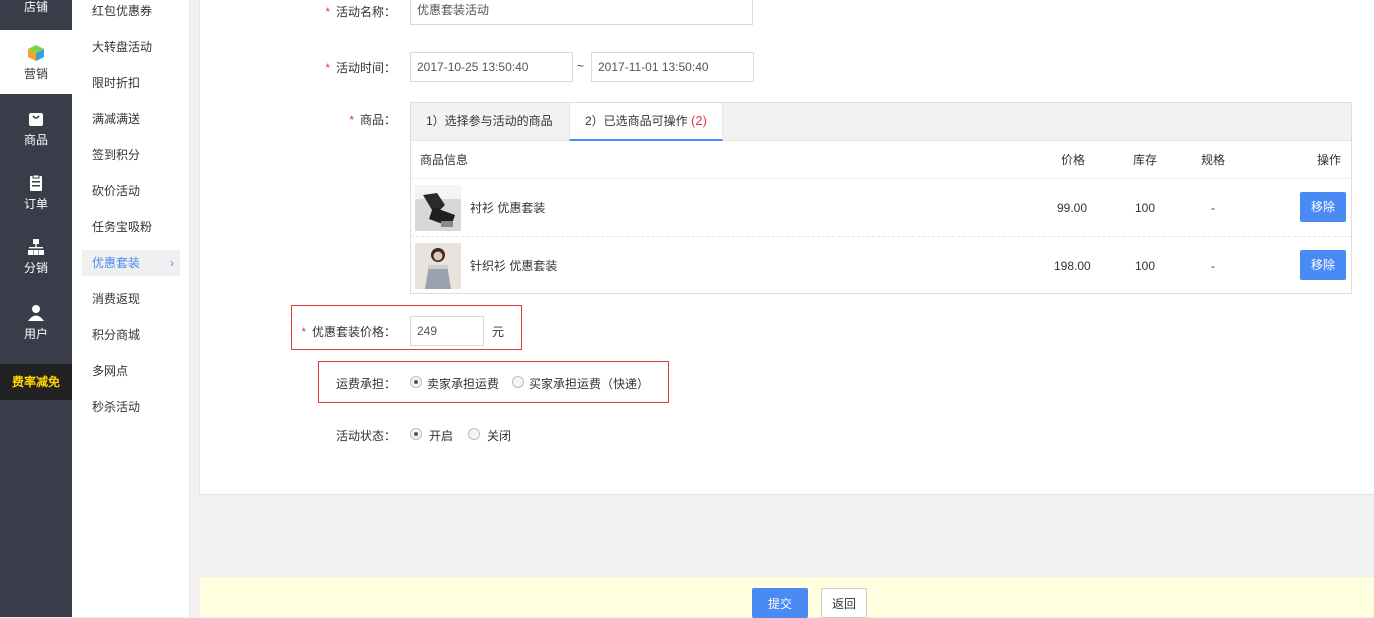  Describe the element at coordinates (35, 204) in the screenshot. I see `nav-item-label: 订单` at that location.